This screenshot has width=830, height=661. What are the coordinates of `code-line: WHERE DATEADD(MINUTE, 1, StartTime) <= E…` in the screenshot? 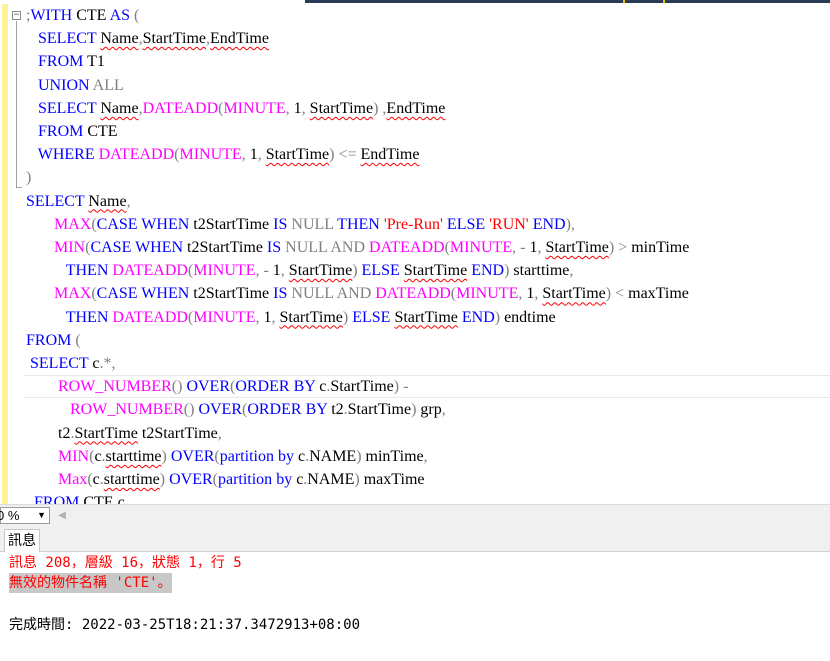 It's located at (223, 154).